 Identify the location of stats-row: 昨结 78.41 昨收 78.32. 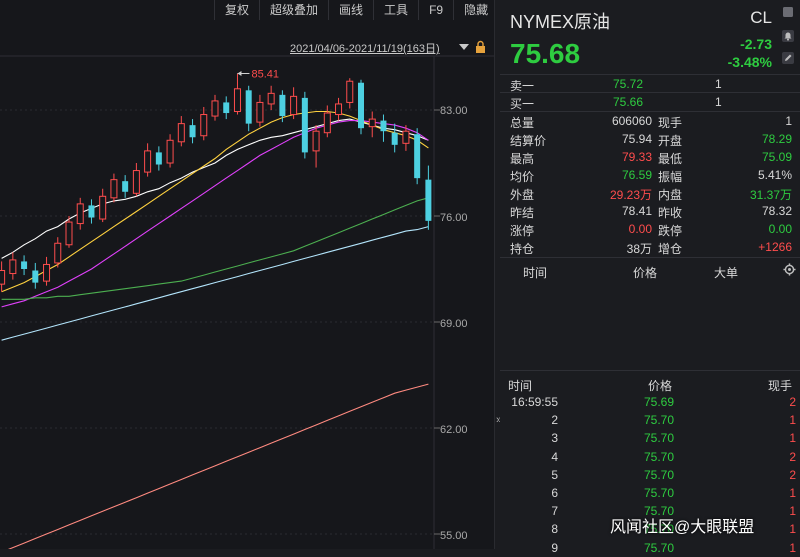
(650, 211).